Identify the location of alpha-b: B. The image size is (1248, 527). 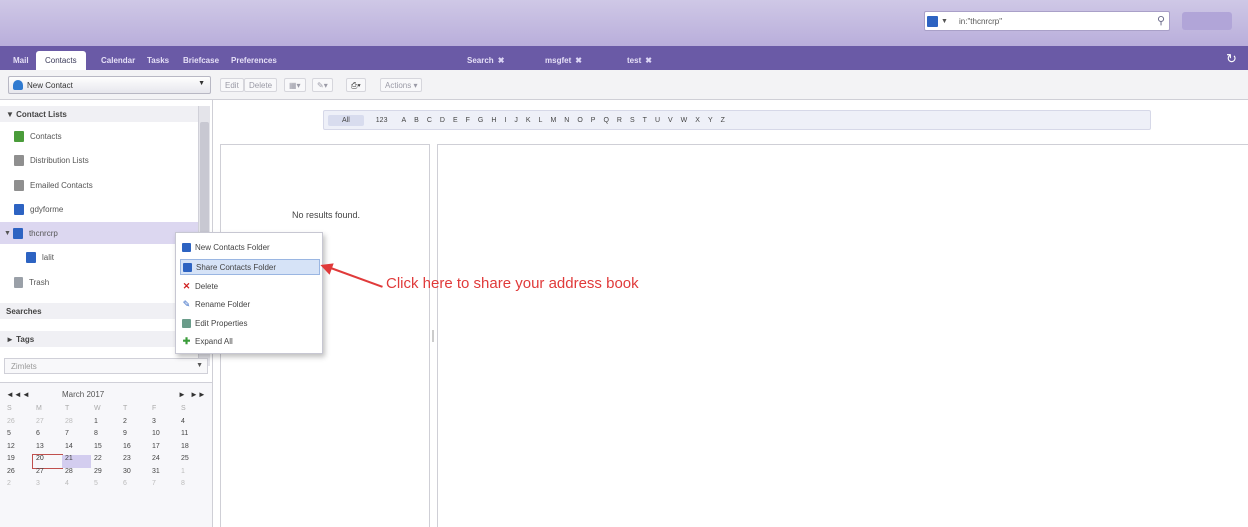
(416, 120).